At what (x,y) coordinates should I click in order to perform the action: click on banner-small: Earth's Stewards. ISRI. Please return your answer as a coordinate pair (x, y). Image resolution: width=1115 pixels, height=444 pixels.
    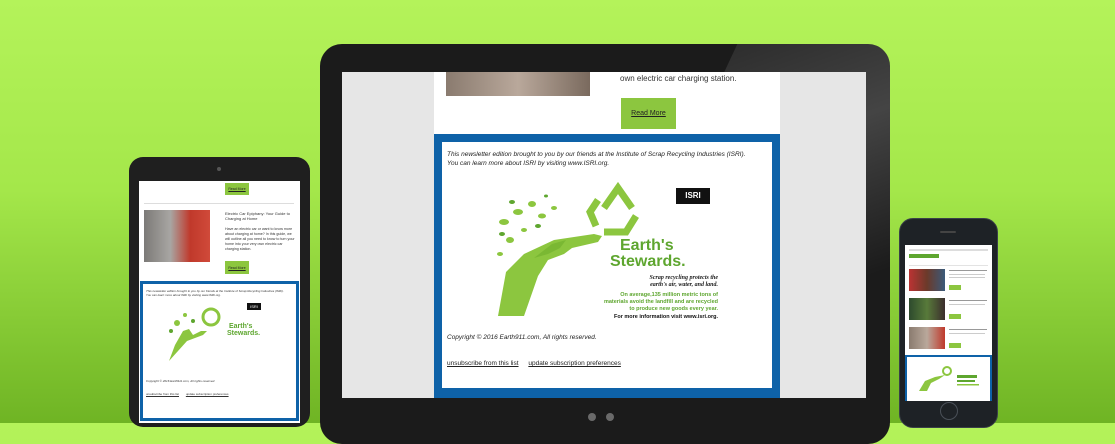
    Looking at the image, I should click on (218, 335).